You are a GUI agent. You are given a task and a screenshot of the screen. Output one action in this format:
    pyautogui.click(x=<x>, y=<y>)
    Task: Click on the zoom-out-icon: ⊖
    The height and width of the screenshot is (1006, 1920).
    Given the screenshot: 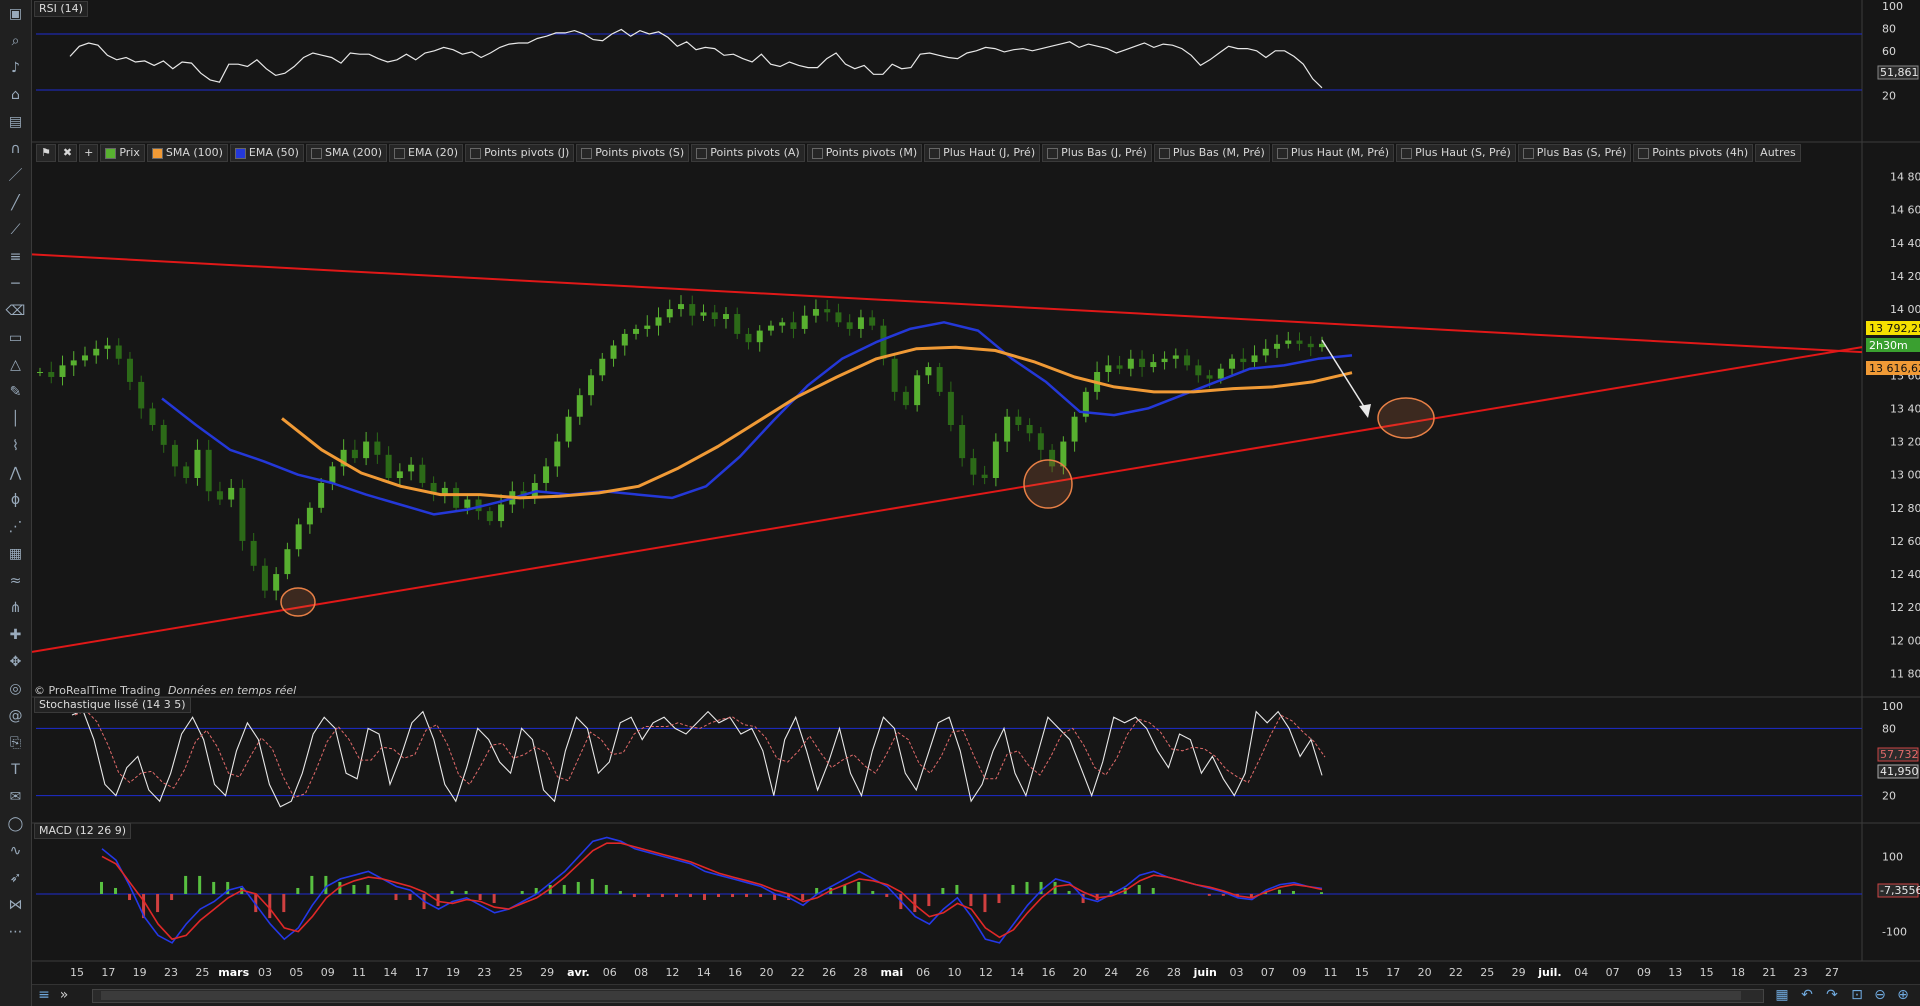 What is the action you would take?
    pyautogui.click(x=1880, y=995)
    